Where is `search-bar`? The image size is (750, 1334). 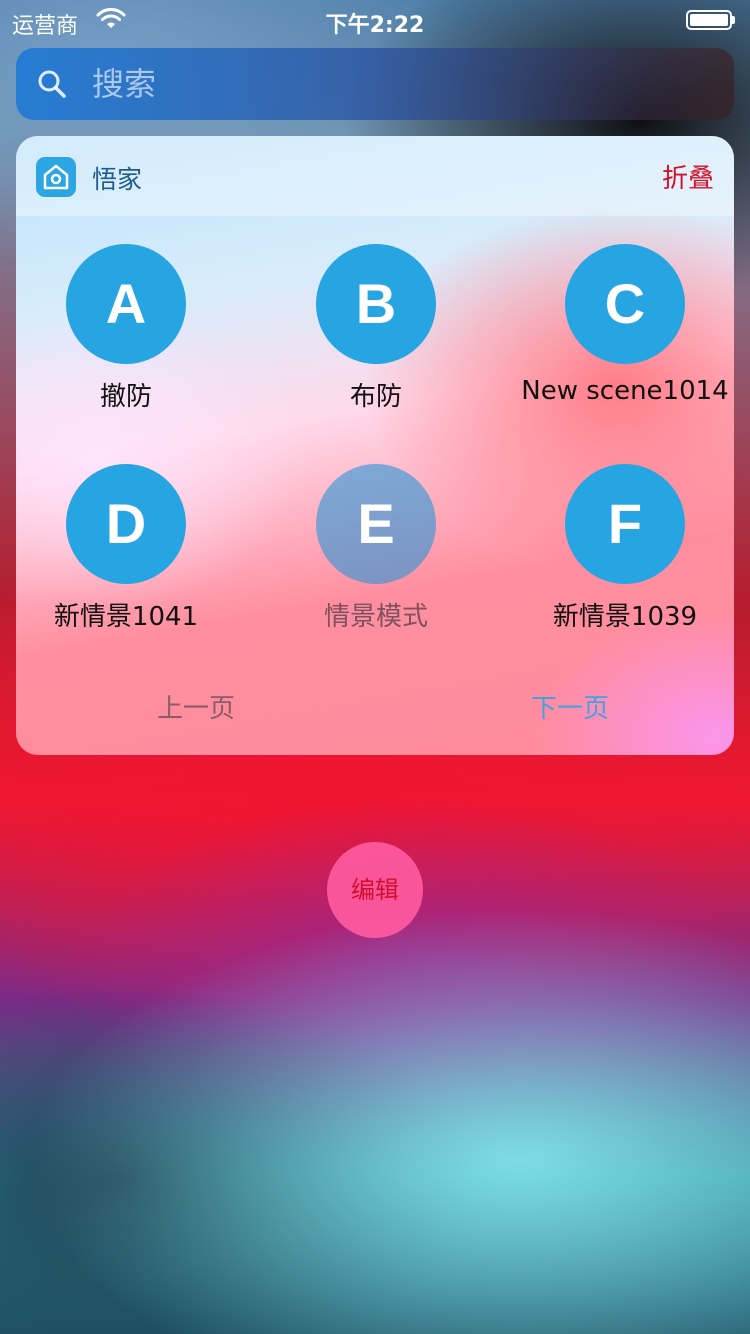
search-bar is located at coordinates (375, 84).